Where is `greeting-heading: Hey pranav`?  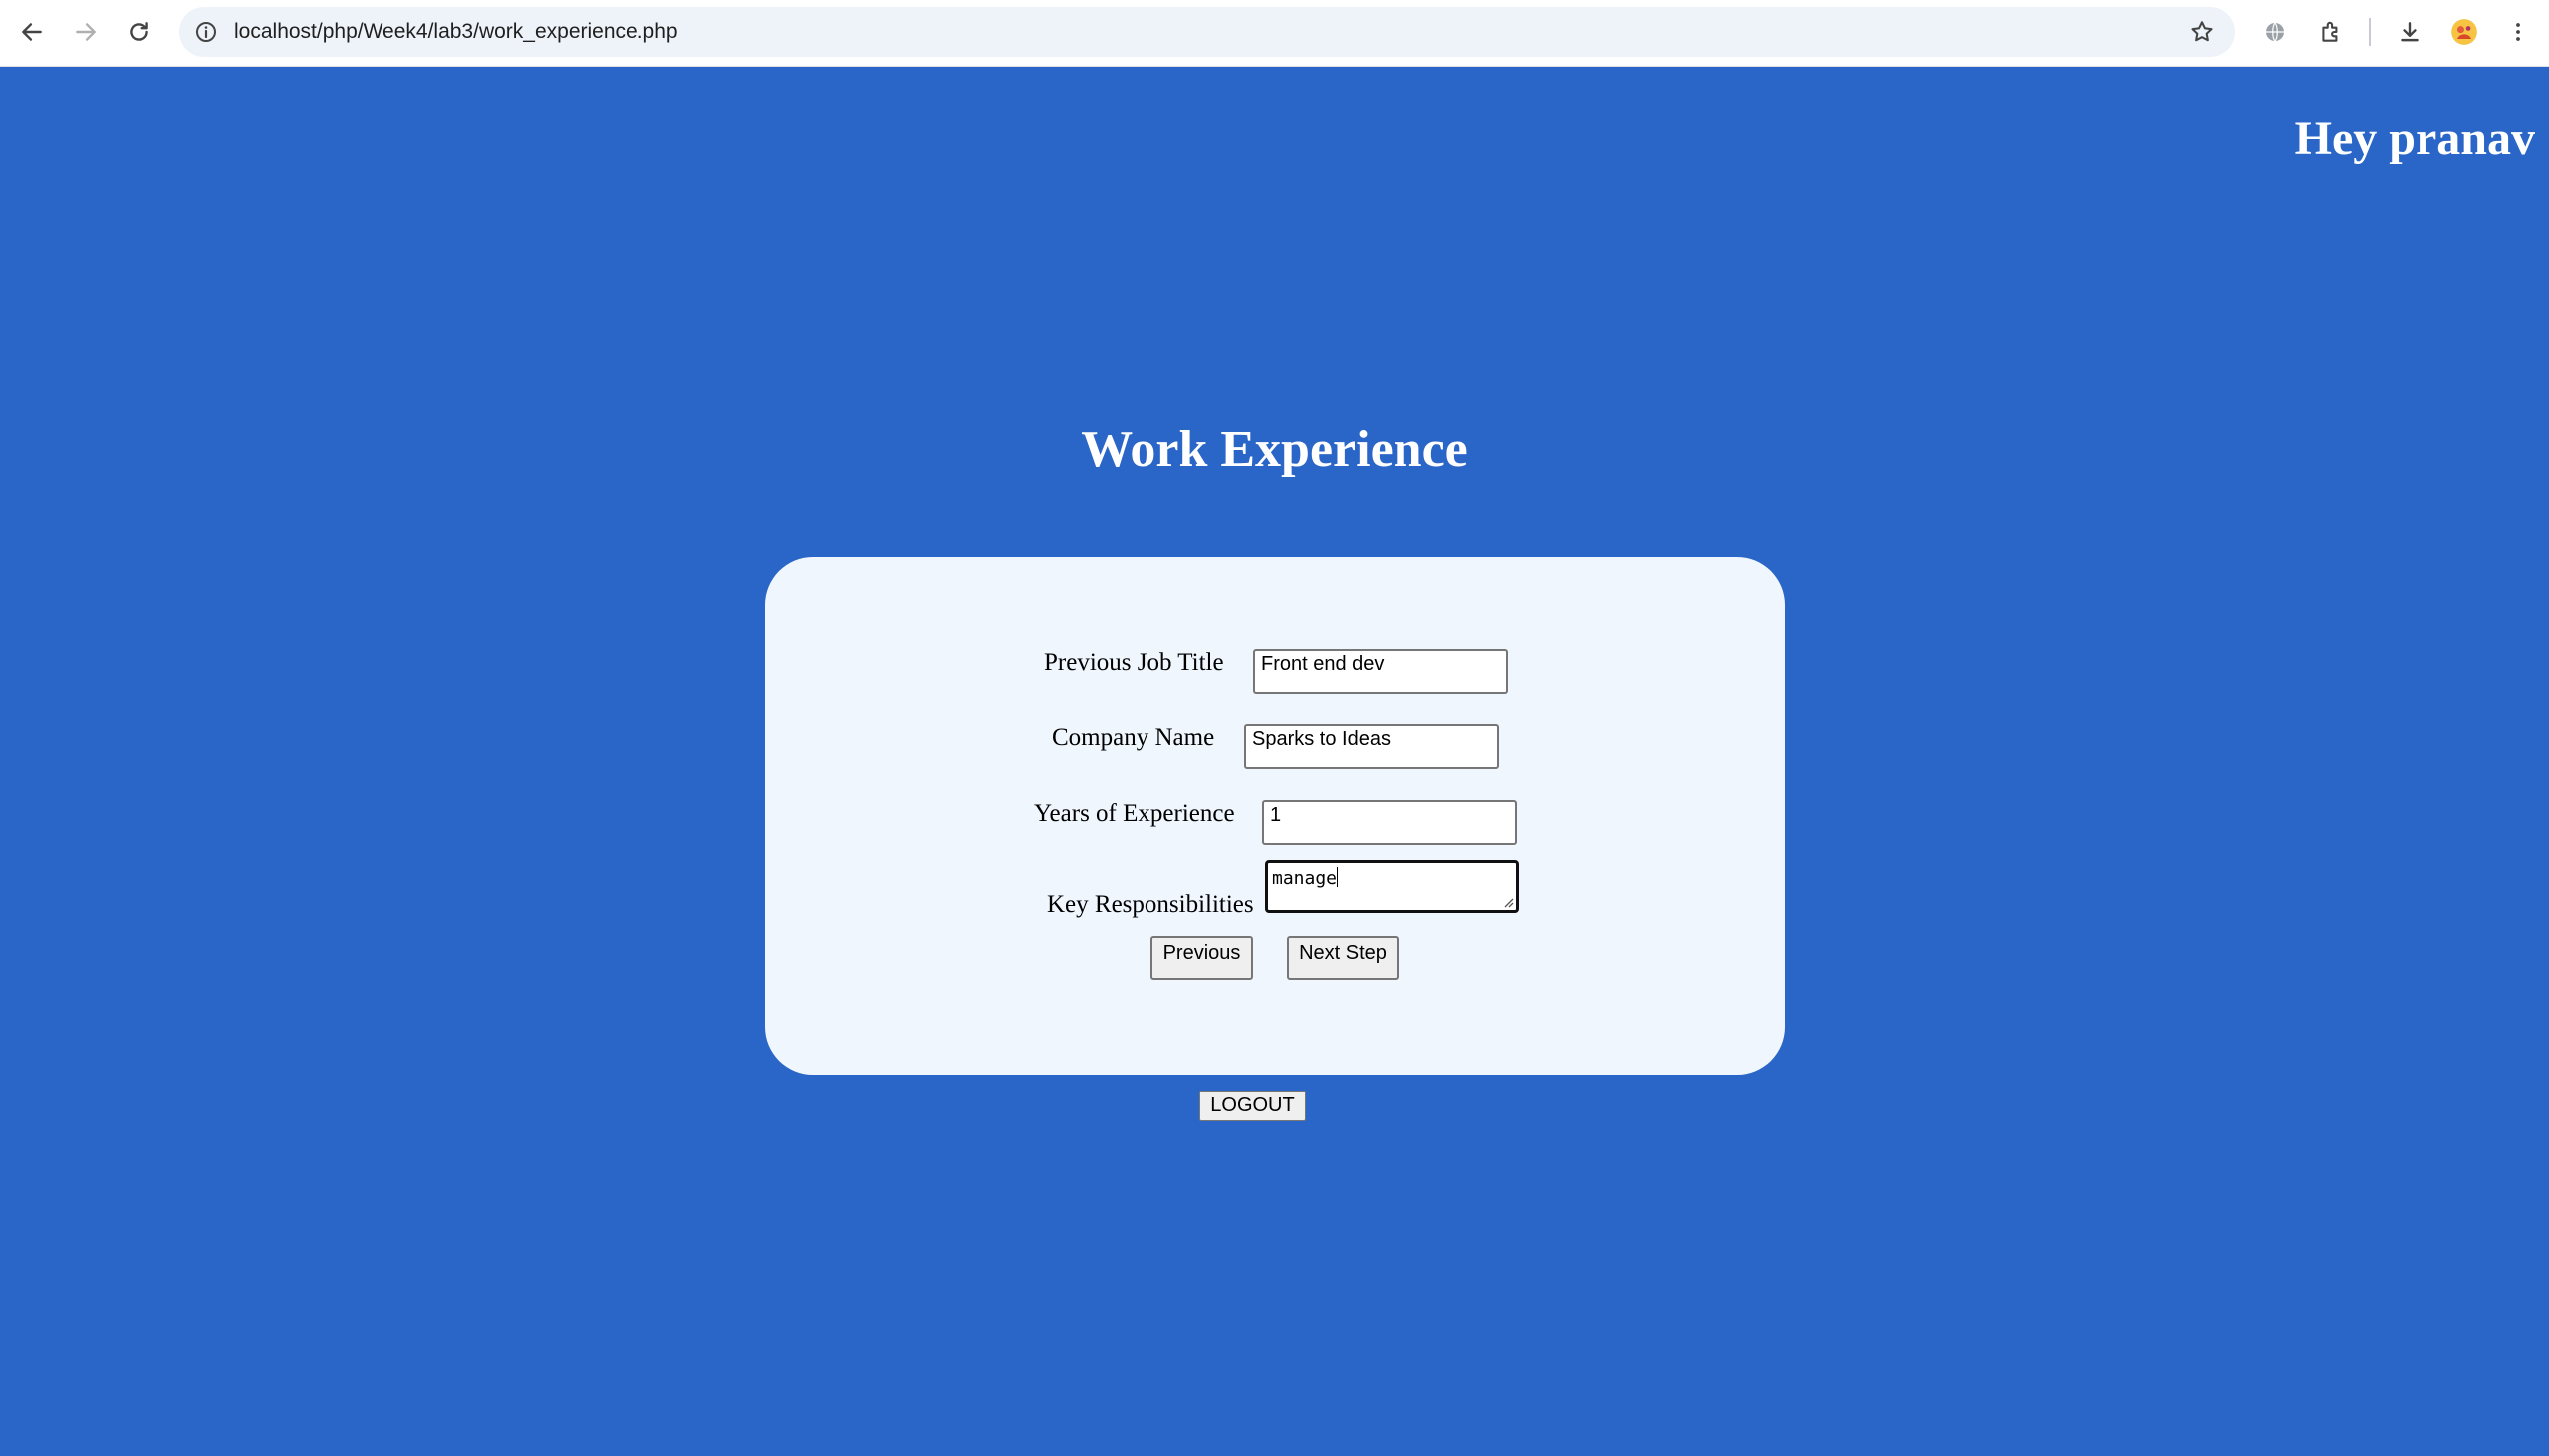
greeting-heading: Hey pranav is located at coordinates (2415, 139).